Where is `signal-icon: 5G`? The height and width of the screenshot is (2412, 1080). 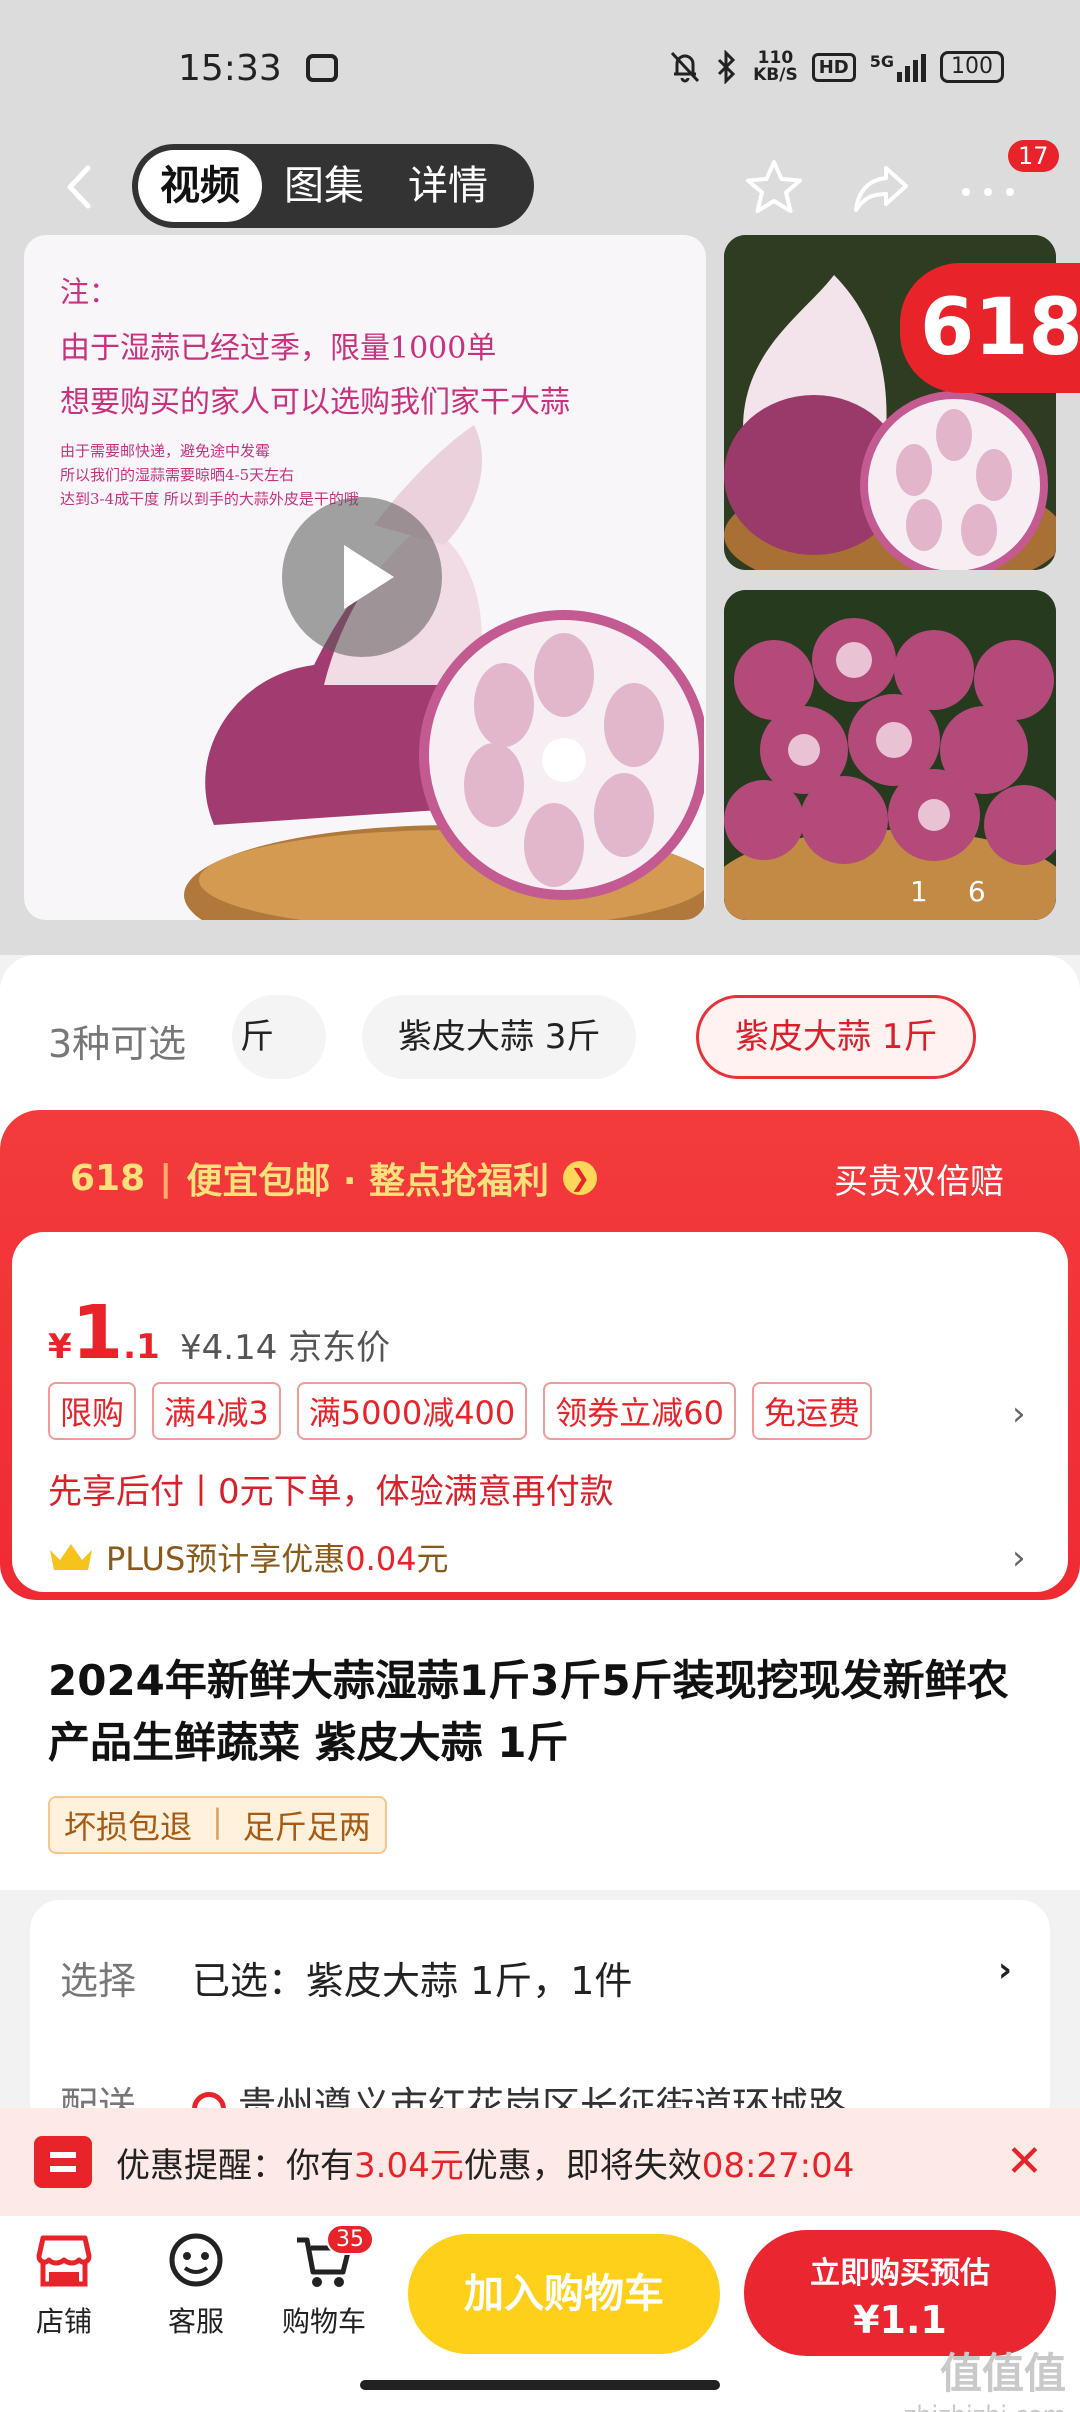 signal-icon: 5G is located at coordinates (898, 67).